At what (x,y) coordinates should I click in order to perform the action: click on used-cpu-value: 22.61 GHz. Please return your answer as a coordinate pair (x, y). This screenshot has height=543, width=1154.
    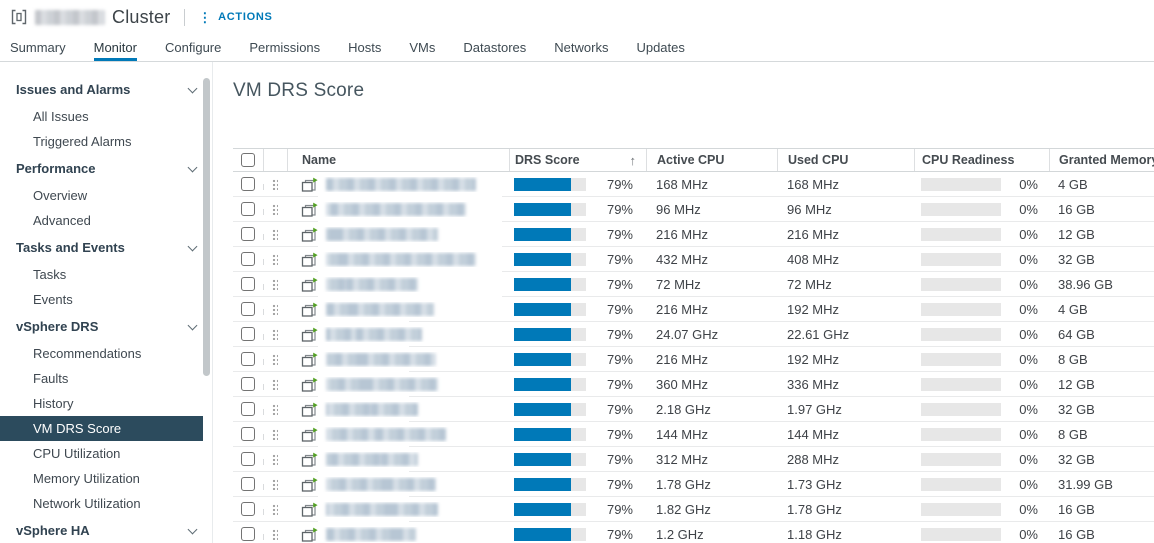
    Looking at the image, I should click on (818, 334).